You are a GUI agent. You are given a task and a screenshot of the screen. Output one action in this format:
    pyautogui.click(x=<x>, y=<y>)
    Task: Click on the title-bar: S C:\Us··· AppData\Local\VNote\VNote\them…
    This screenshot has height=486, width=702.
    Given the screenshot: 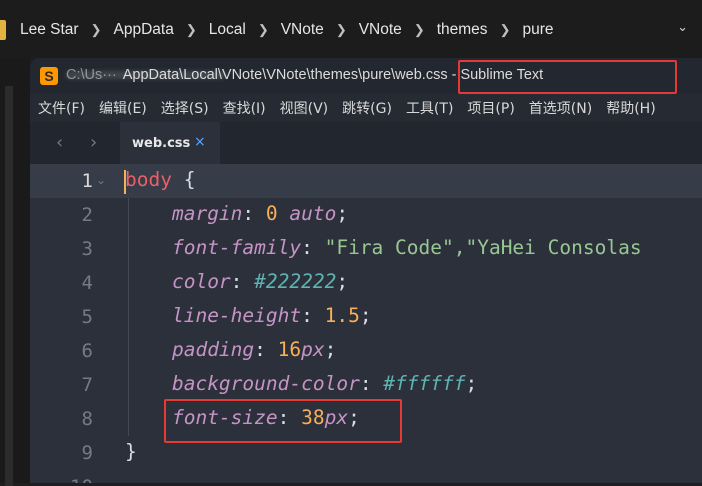 What is the action you would take?
    pyautogui.click(x=366, y=76)
    